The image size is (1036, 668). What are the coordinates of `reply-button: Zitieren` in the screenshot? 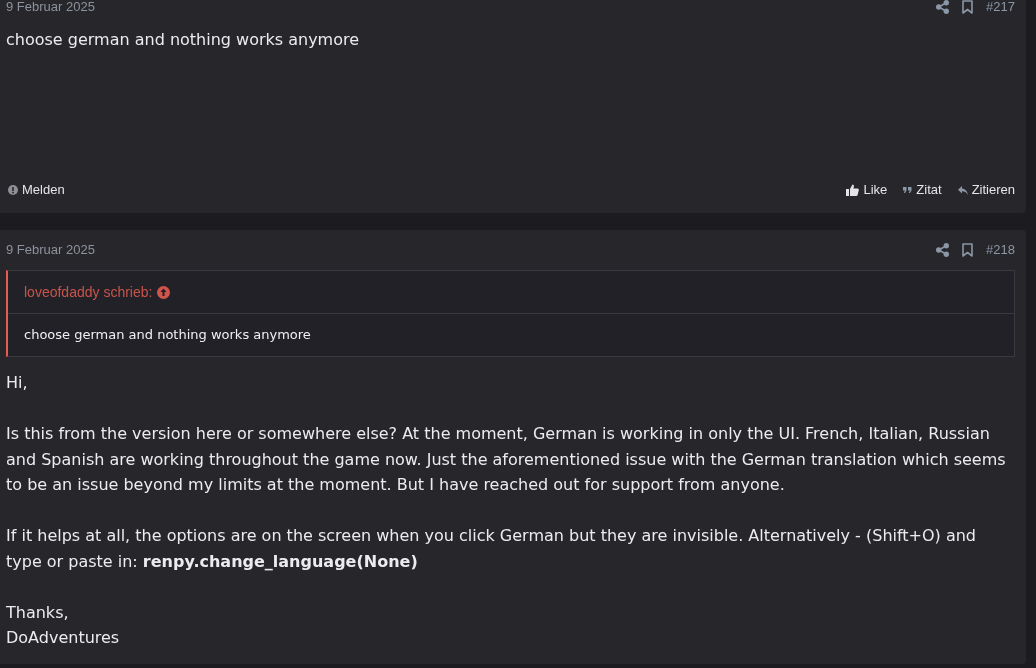 It's located at (986, 190).